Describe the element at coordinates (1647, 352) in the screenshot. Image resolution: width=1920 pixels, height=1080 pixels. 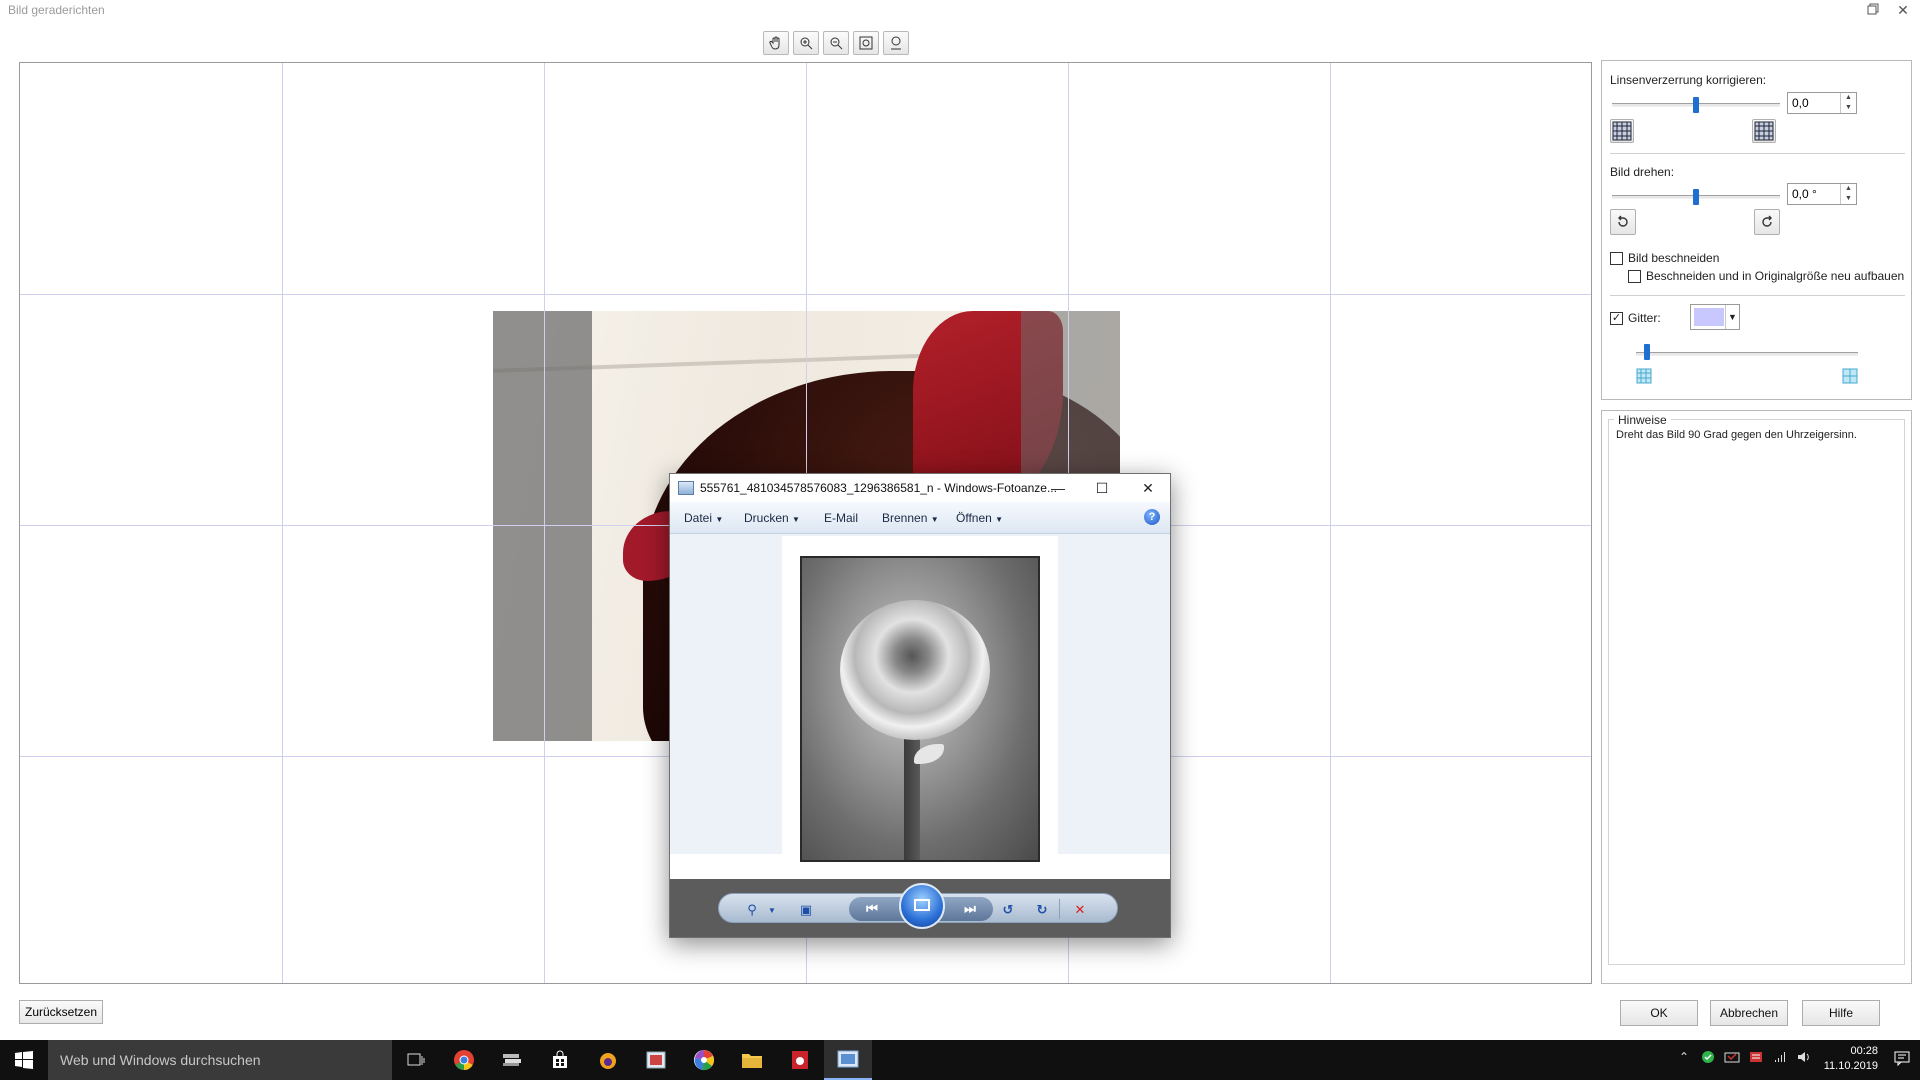
I see `grid-size-slider-thumb` at that location.